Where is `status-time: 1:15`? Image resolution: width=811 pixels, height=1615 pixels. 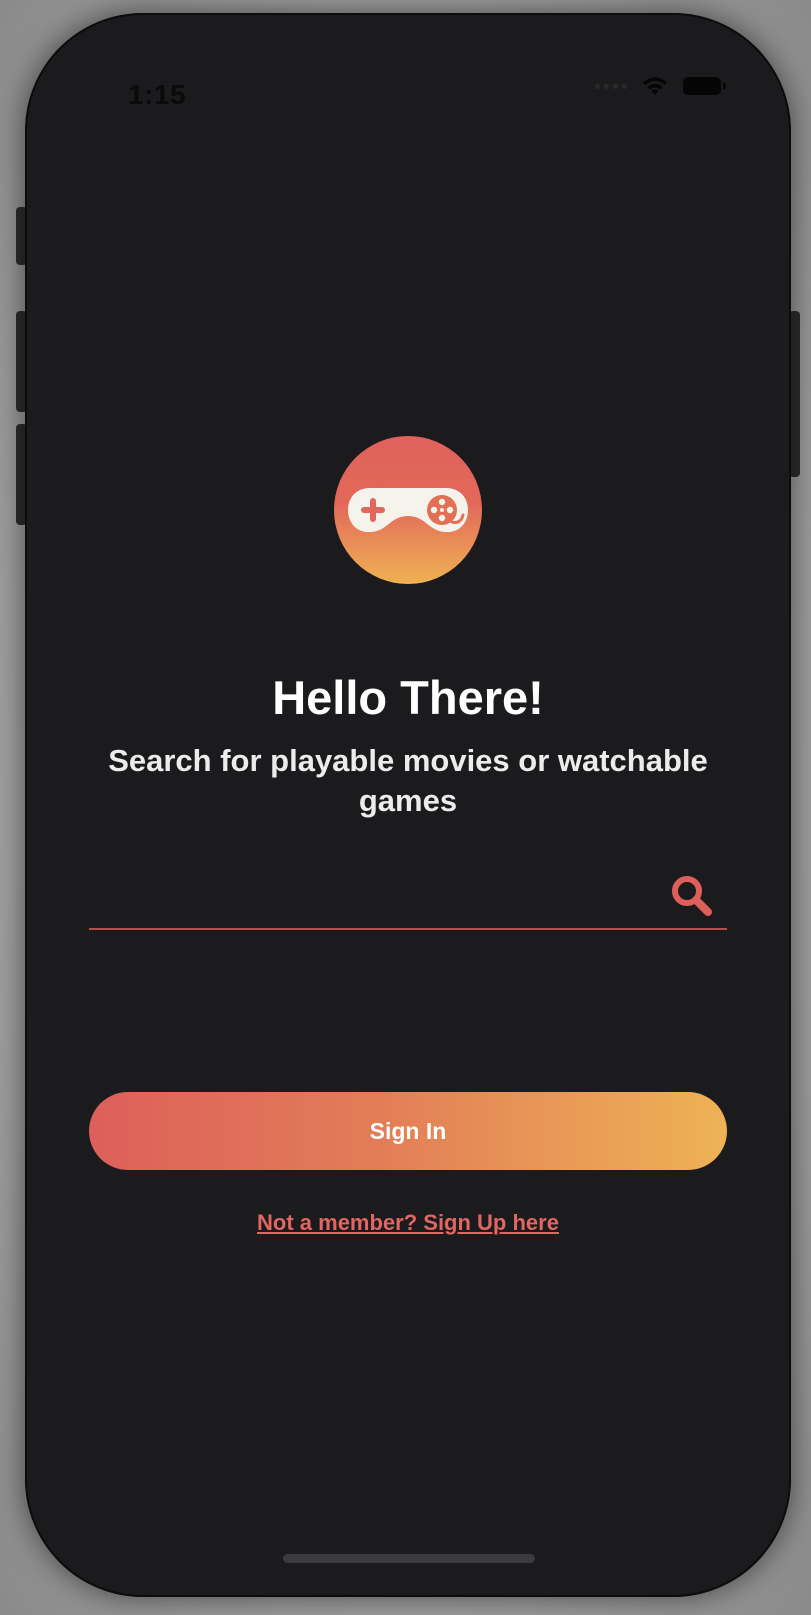
status-time: 1:15 is located at coordinates (157, 94).